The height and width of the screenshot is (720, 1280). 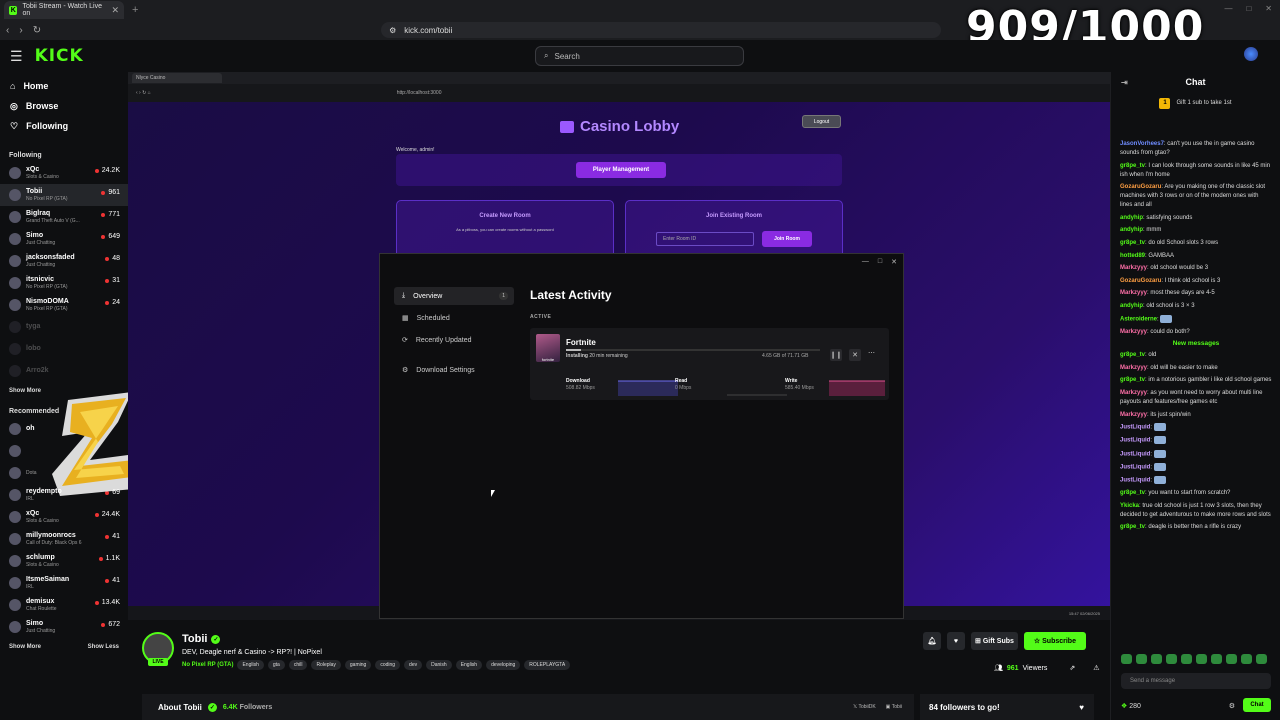 What do you see at coordinates (25, 647) in the screenshot?
I see `show-more-button: Show More` at bounding box center [25, 647].